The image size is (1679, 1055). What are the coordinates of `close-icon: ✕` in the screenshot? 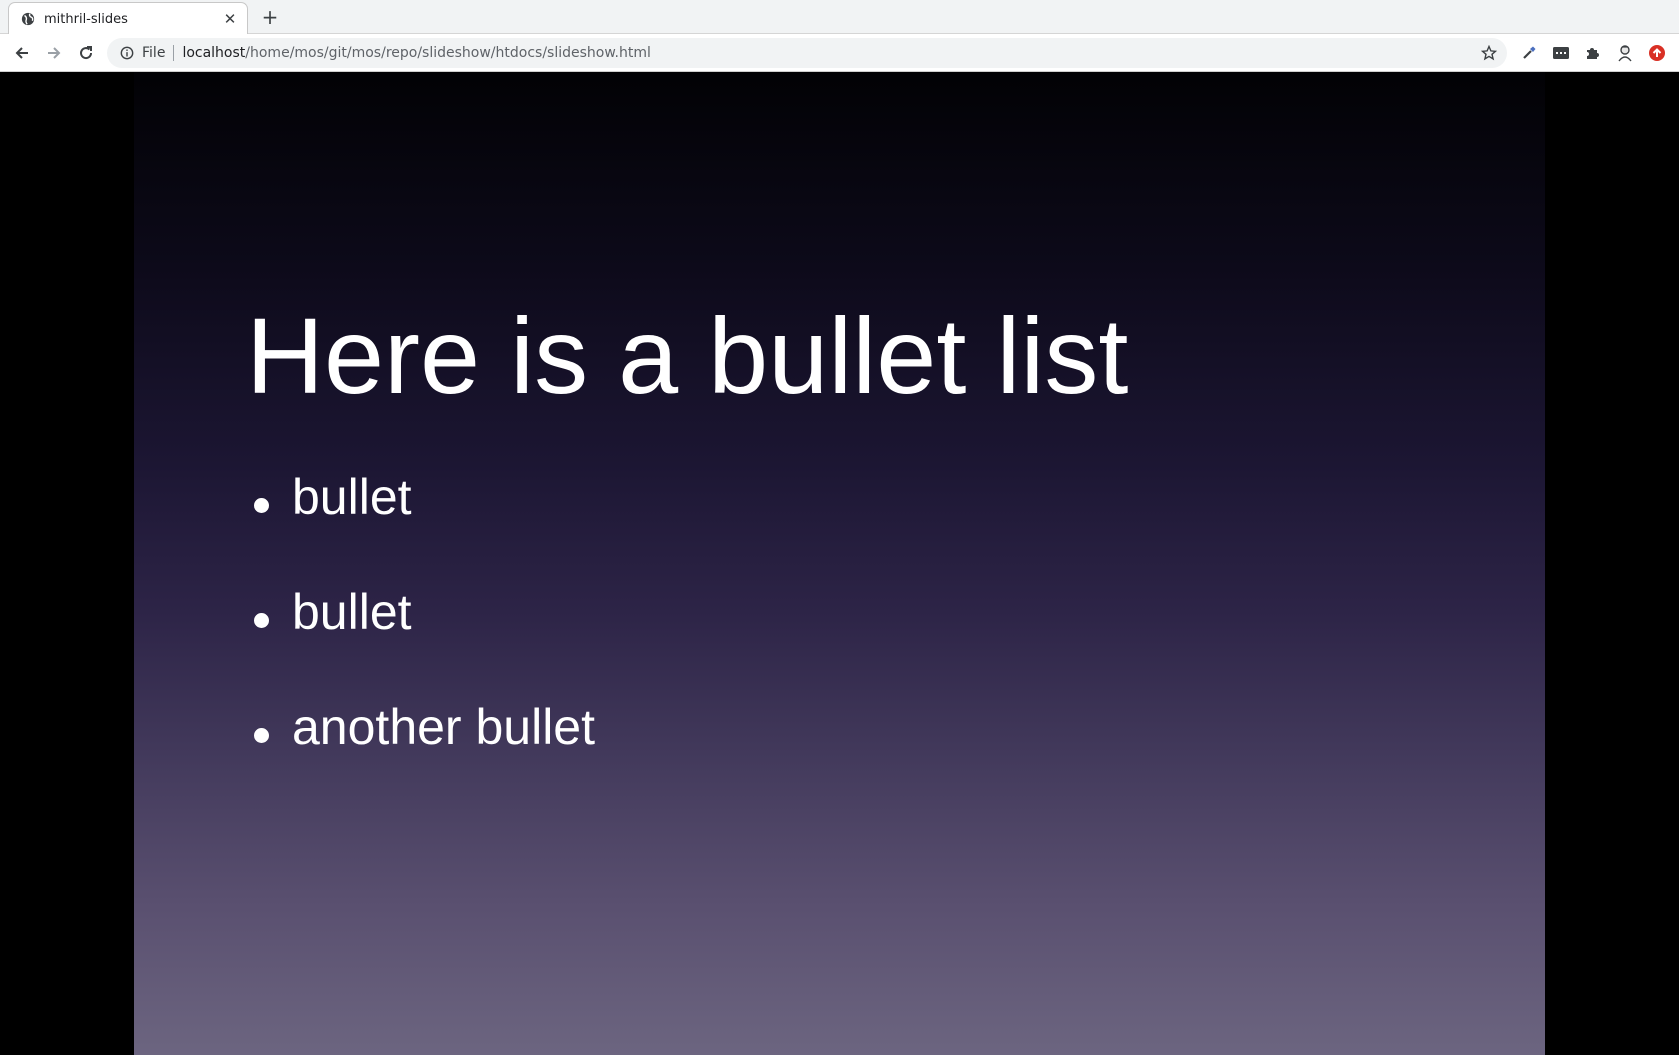 It's located at (230, 19).